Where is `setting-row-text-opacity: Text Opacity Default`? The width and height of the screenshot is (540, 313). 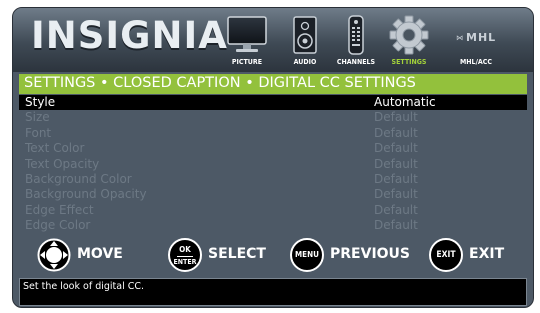
setting-row-text-opacity: Text Opacity Default is located at coordinates (273, 164).